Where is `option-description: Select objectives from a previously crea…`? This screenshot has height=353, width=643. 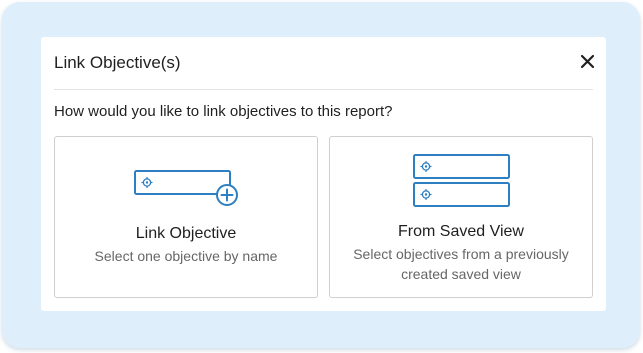 option-description: Select objectives from a previously crea… is located at coordinates (461, 264).